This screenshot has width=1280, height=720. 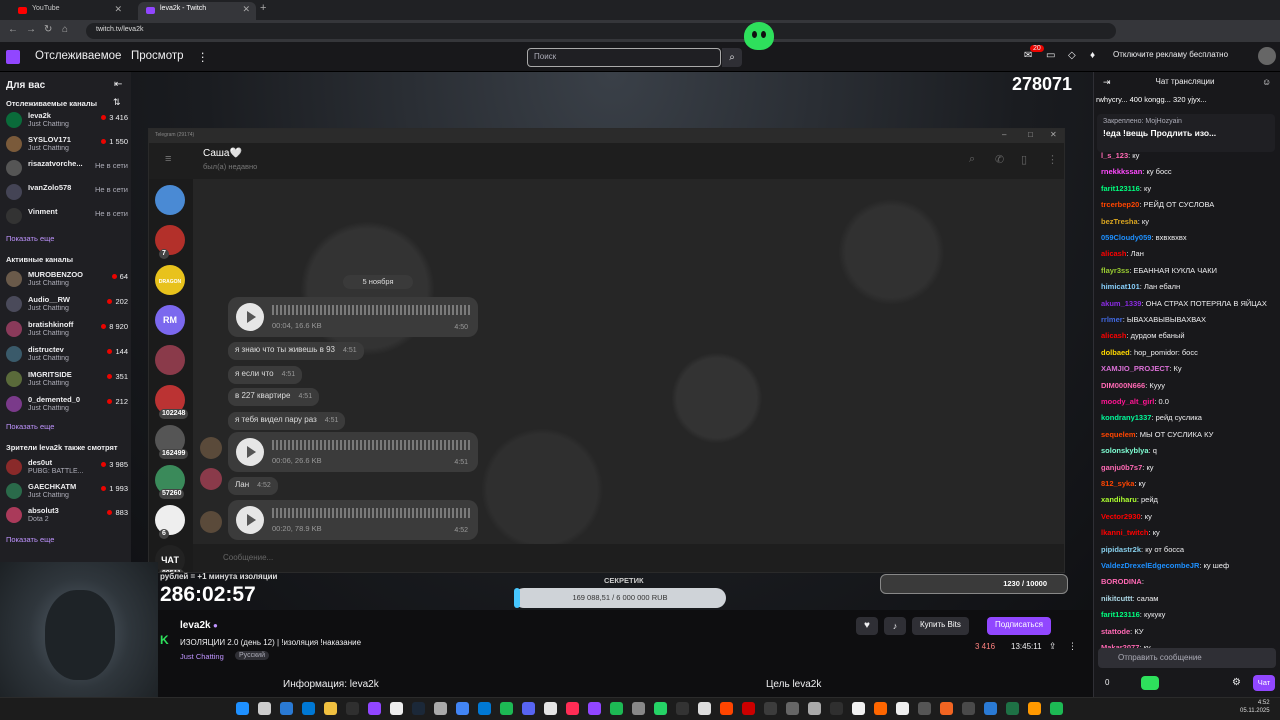 What do you see at coordinates (170, 522) in the screenshot?
I see `telegram-chat-avatar: 6` at bounding box center [170, 522].